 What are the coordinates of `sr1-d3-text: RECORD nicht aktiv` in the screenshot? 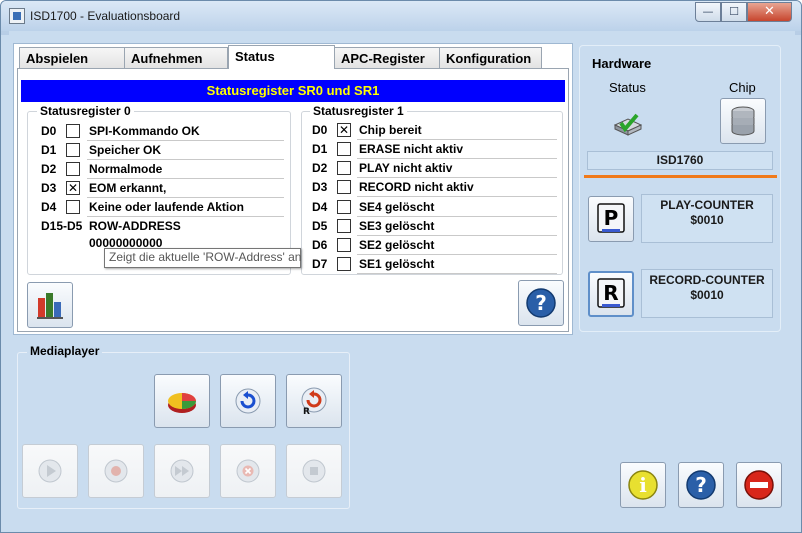 It's located at (457, 187).